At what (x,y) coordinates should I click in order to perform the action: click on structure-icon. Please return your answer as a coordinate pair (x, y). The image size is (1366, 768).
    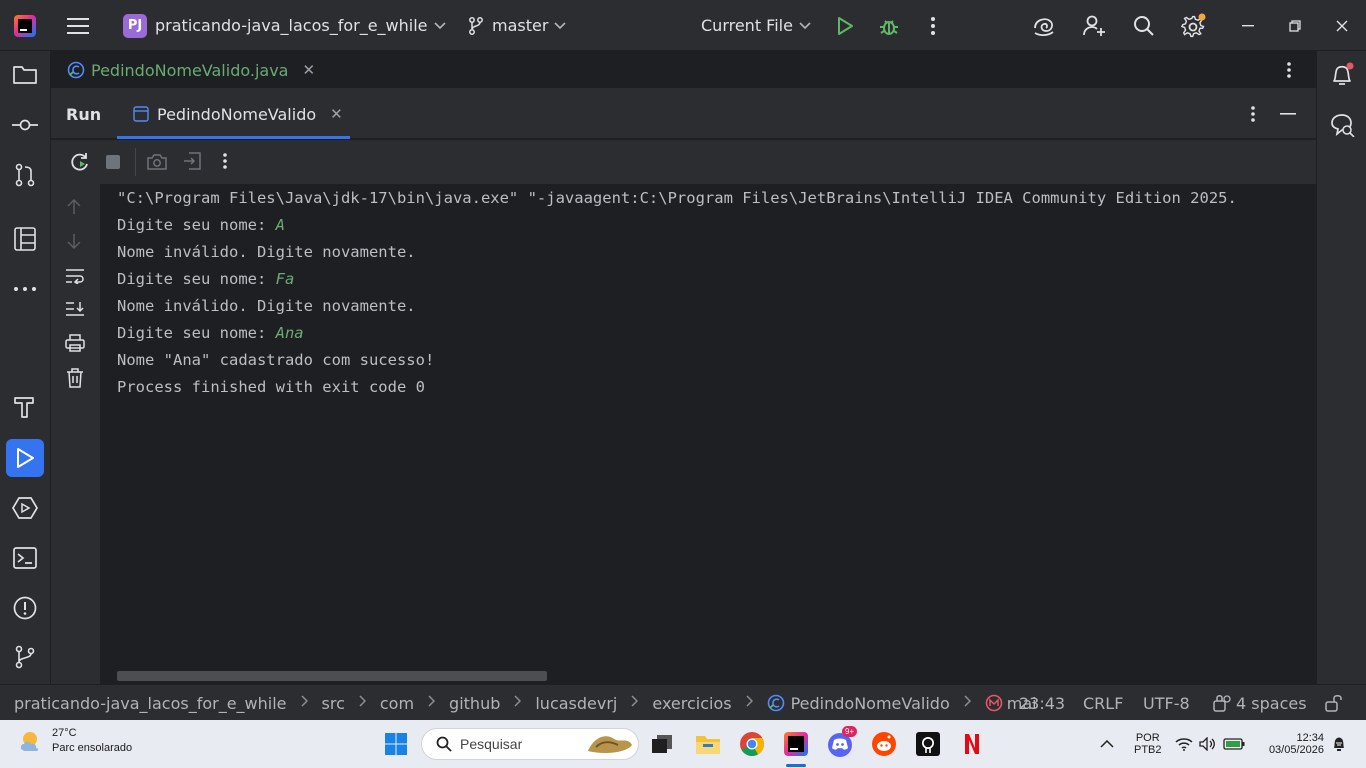
    Looking at the image, I should click on (25, 239).